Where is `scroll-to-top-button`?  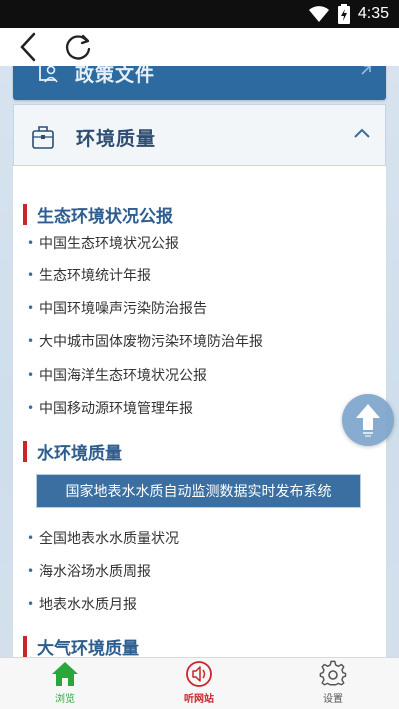 scroll-to-top-button is located at coordinates (368, 420).